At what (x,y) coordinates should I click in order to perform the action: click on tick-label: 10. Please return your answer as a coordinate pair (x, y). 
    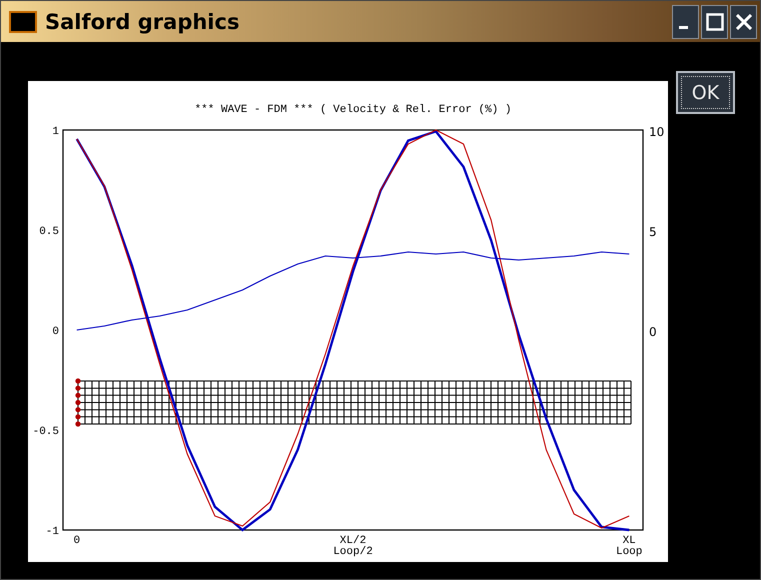
    Looking at the image, I should click on (656, 132).